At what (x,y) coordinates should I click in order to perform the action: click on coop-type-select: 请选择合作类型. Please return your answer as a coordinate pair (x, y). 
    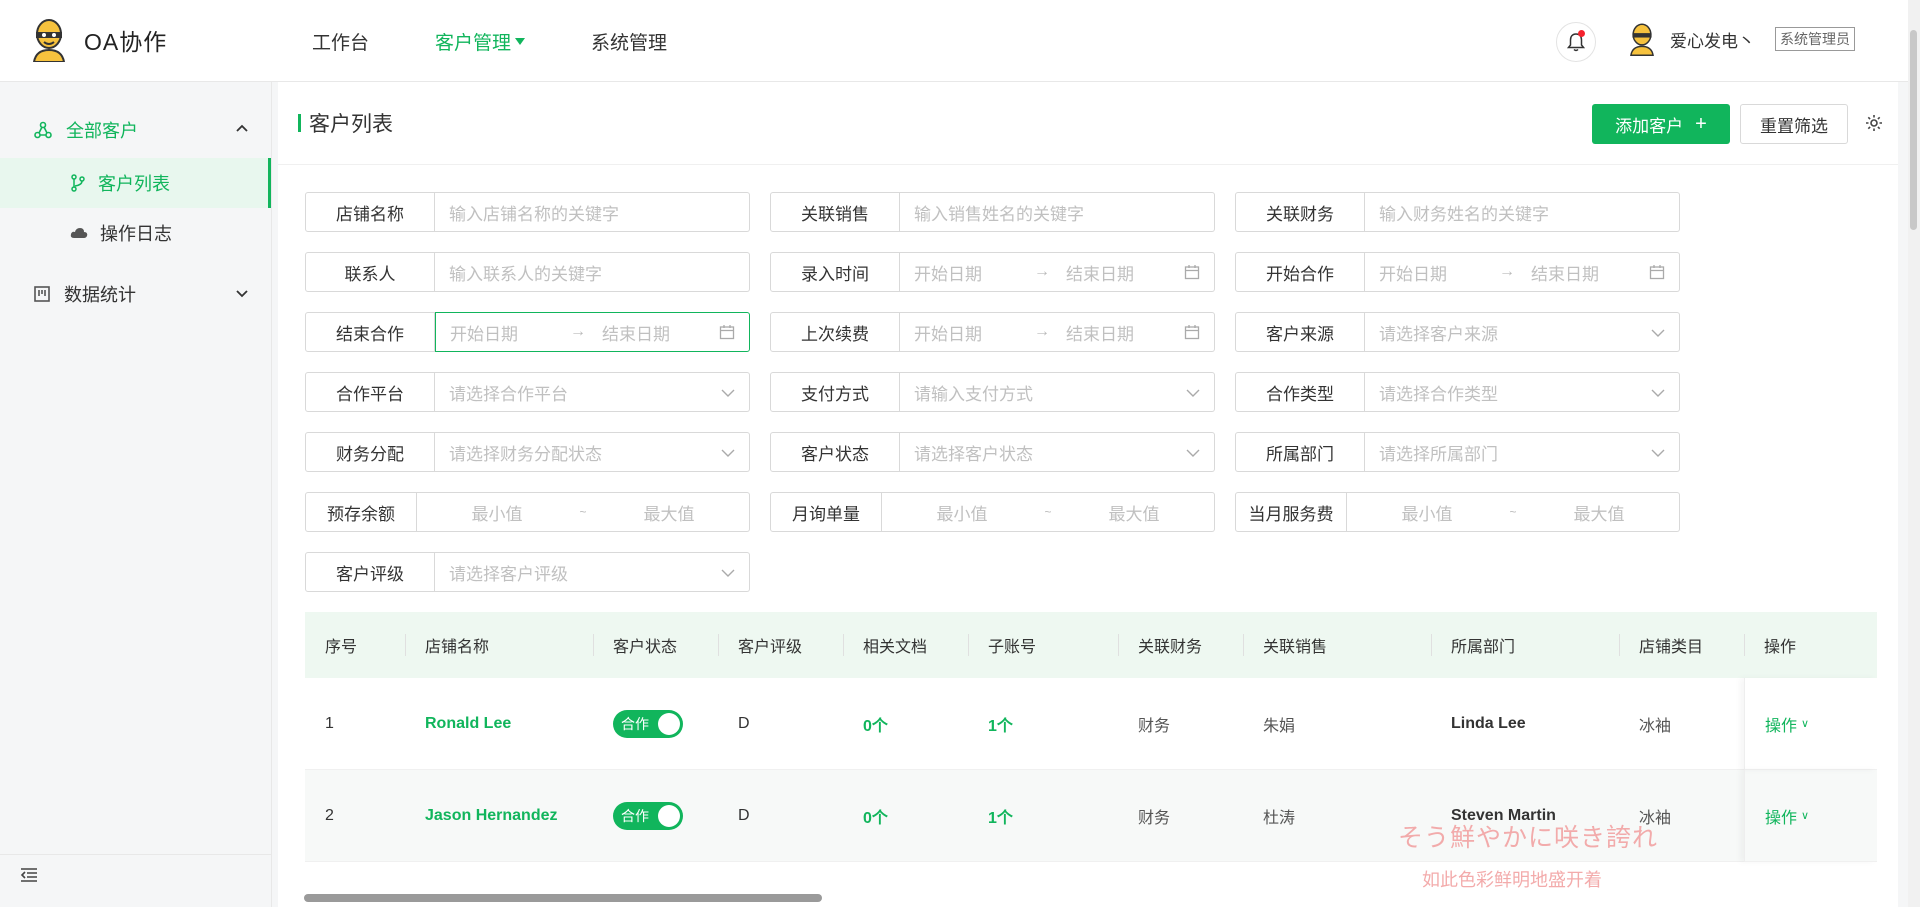
    Looking at the image, I should click on (1522, 392).